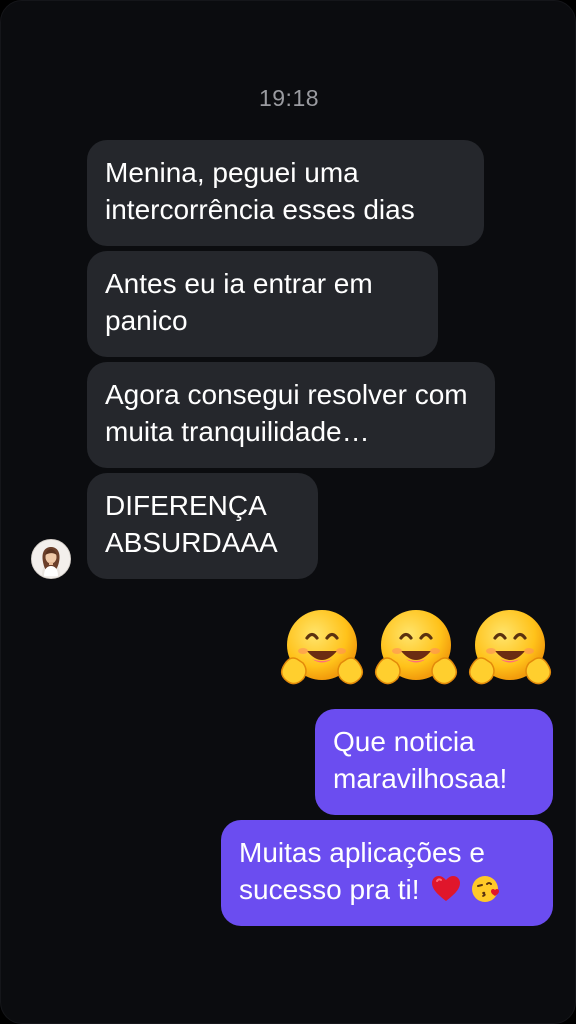  What do you see at coordinates (387, 873) in the screenshot?
I see `outgoing-message-2: Muitas aplicações e sucesso pra ti!` at bounding box center [387, 873].